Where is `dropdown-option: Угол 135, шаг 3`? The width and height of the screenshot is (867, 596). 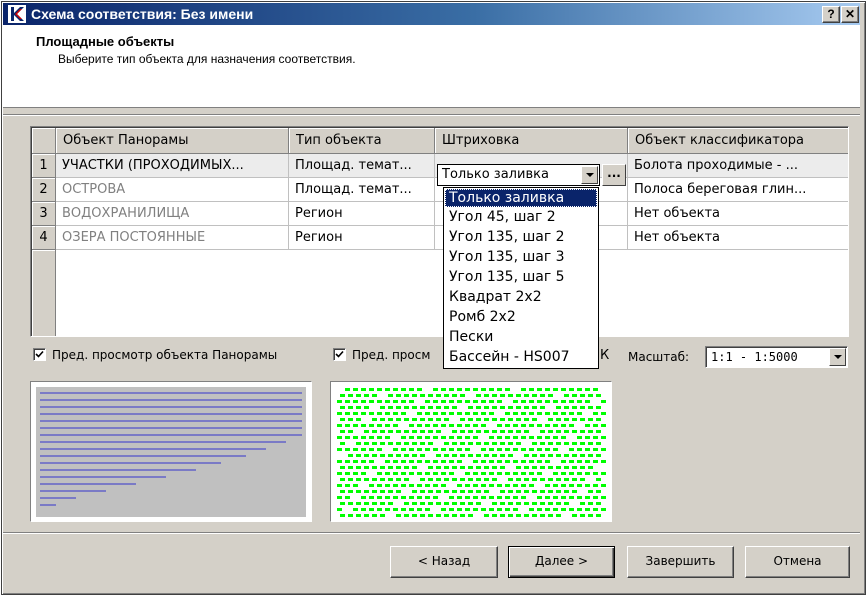 dropdown-option: Угол 135, шаг 3 is located at coordinates (521, 257).